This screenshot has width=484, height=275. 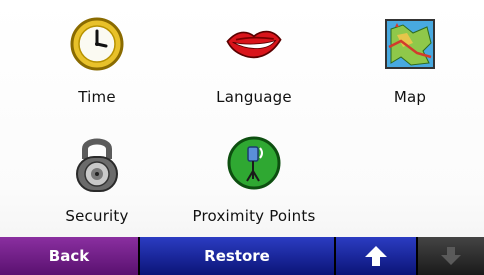 I want to click on bottom-toolbar: Back Restore, so click(x=242, y=256).